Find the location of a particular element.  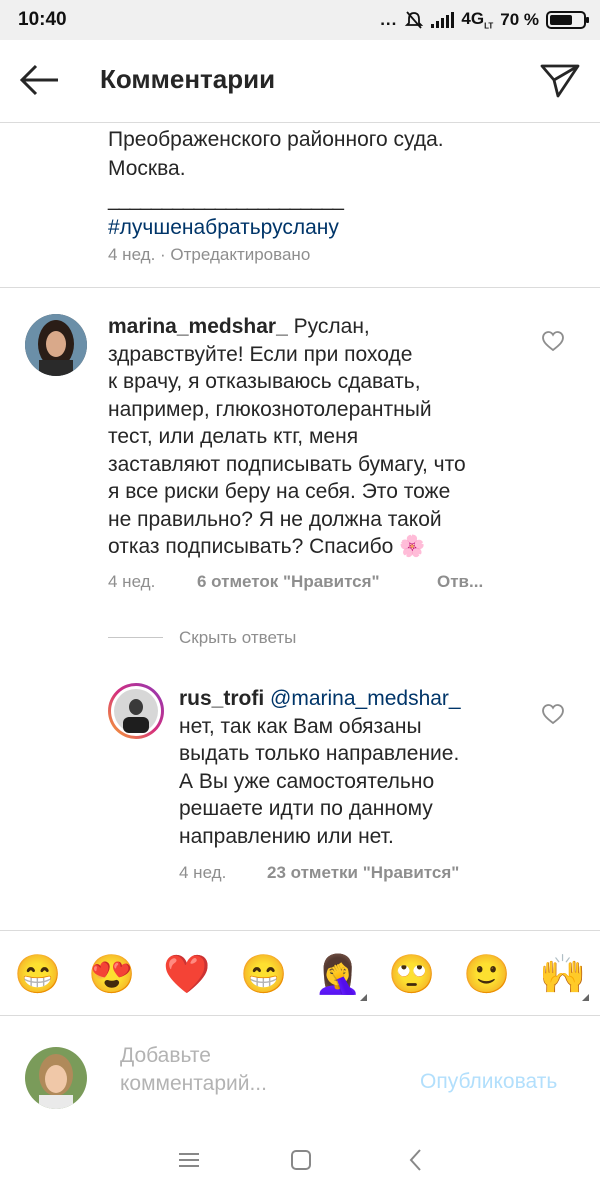

comment-text: не правильно? Я не должна такой is located at coordinates (275, 519).